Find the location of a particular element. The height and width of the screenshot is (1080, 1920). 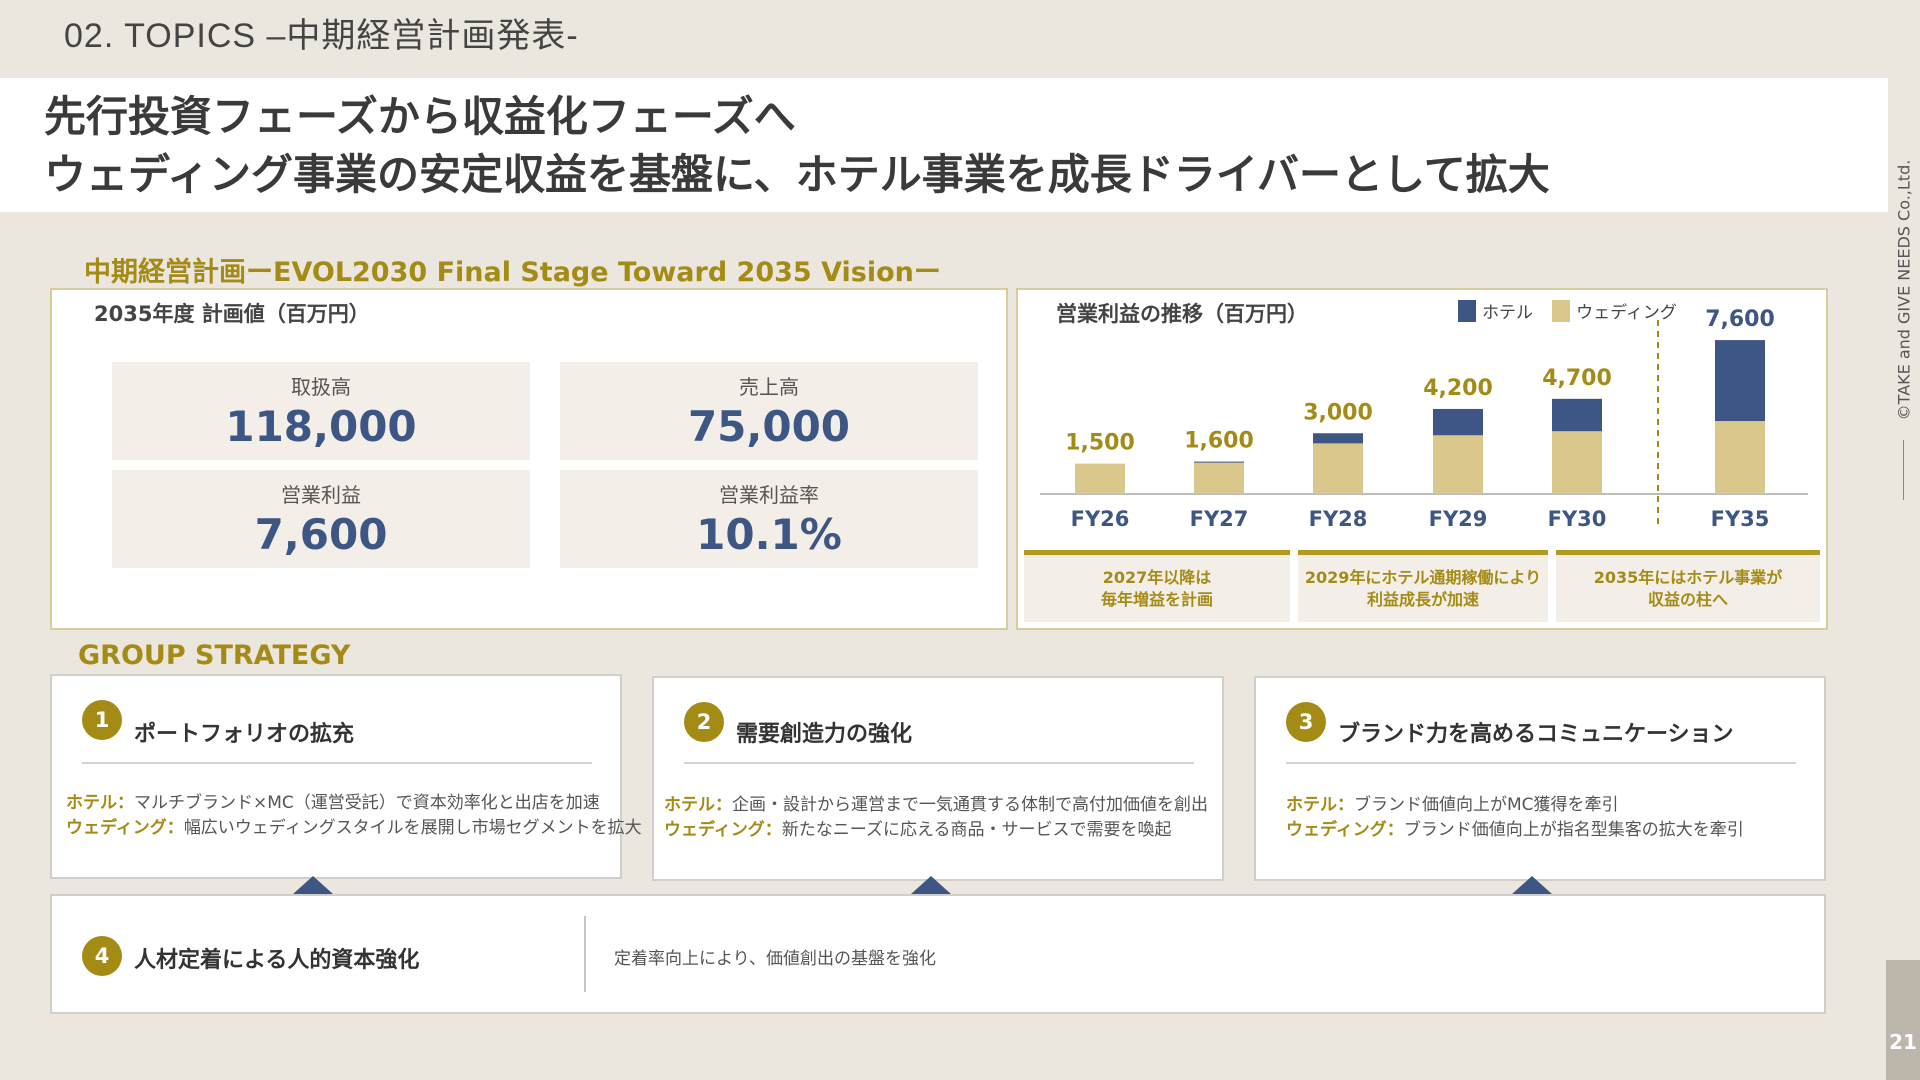

bar-hotel-fy28 is located at coordinates (1338, 438).